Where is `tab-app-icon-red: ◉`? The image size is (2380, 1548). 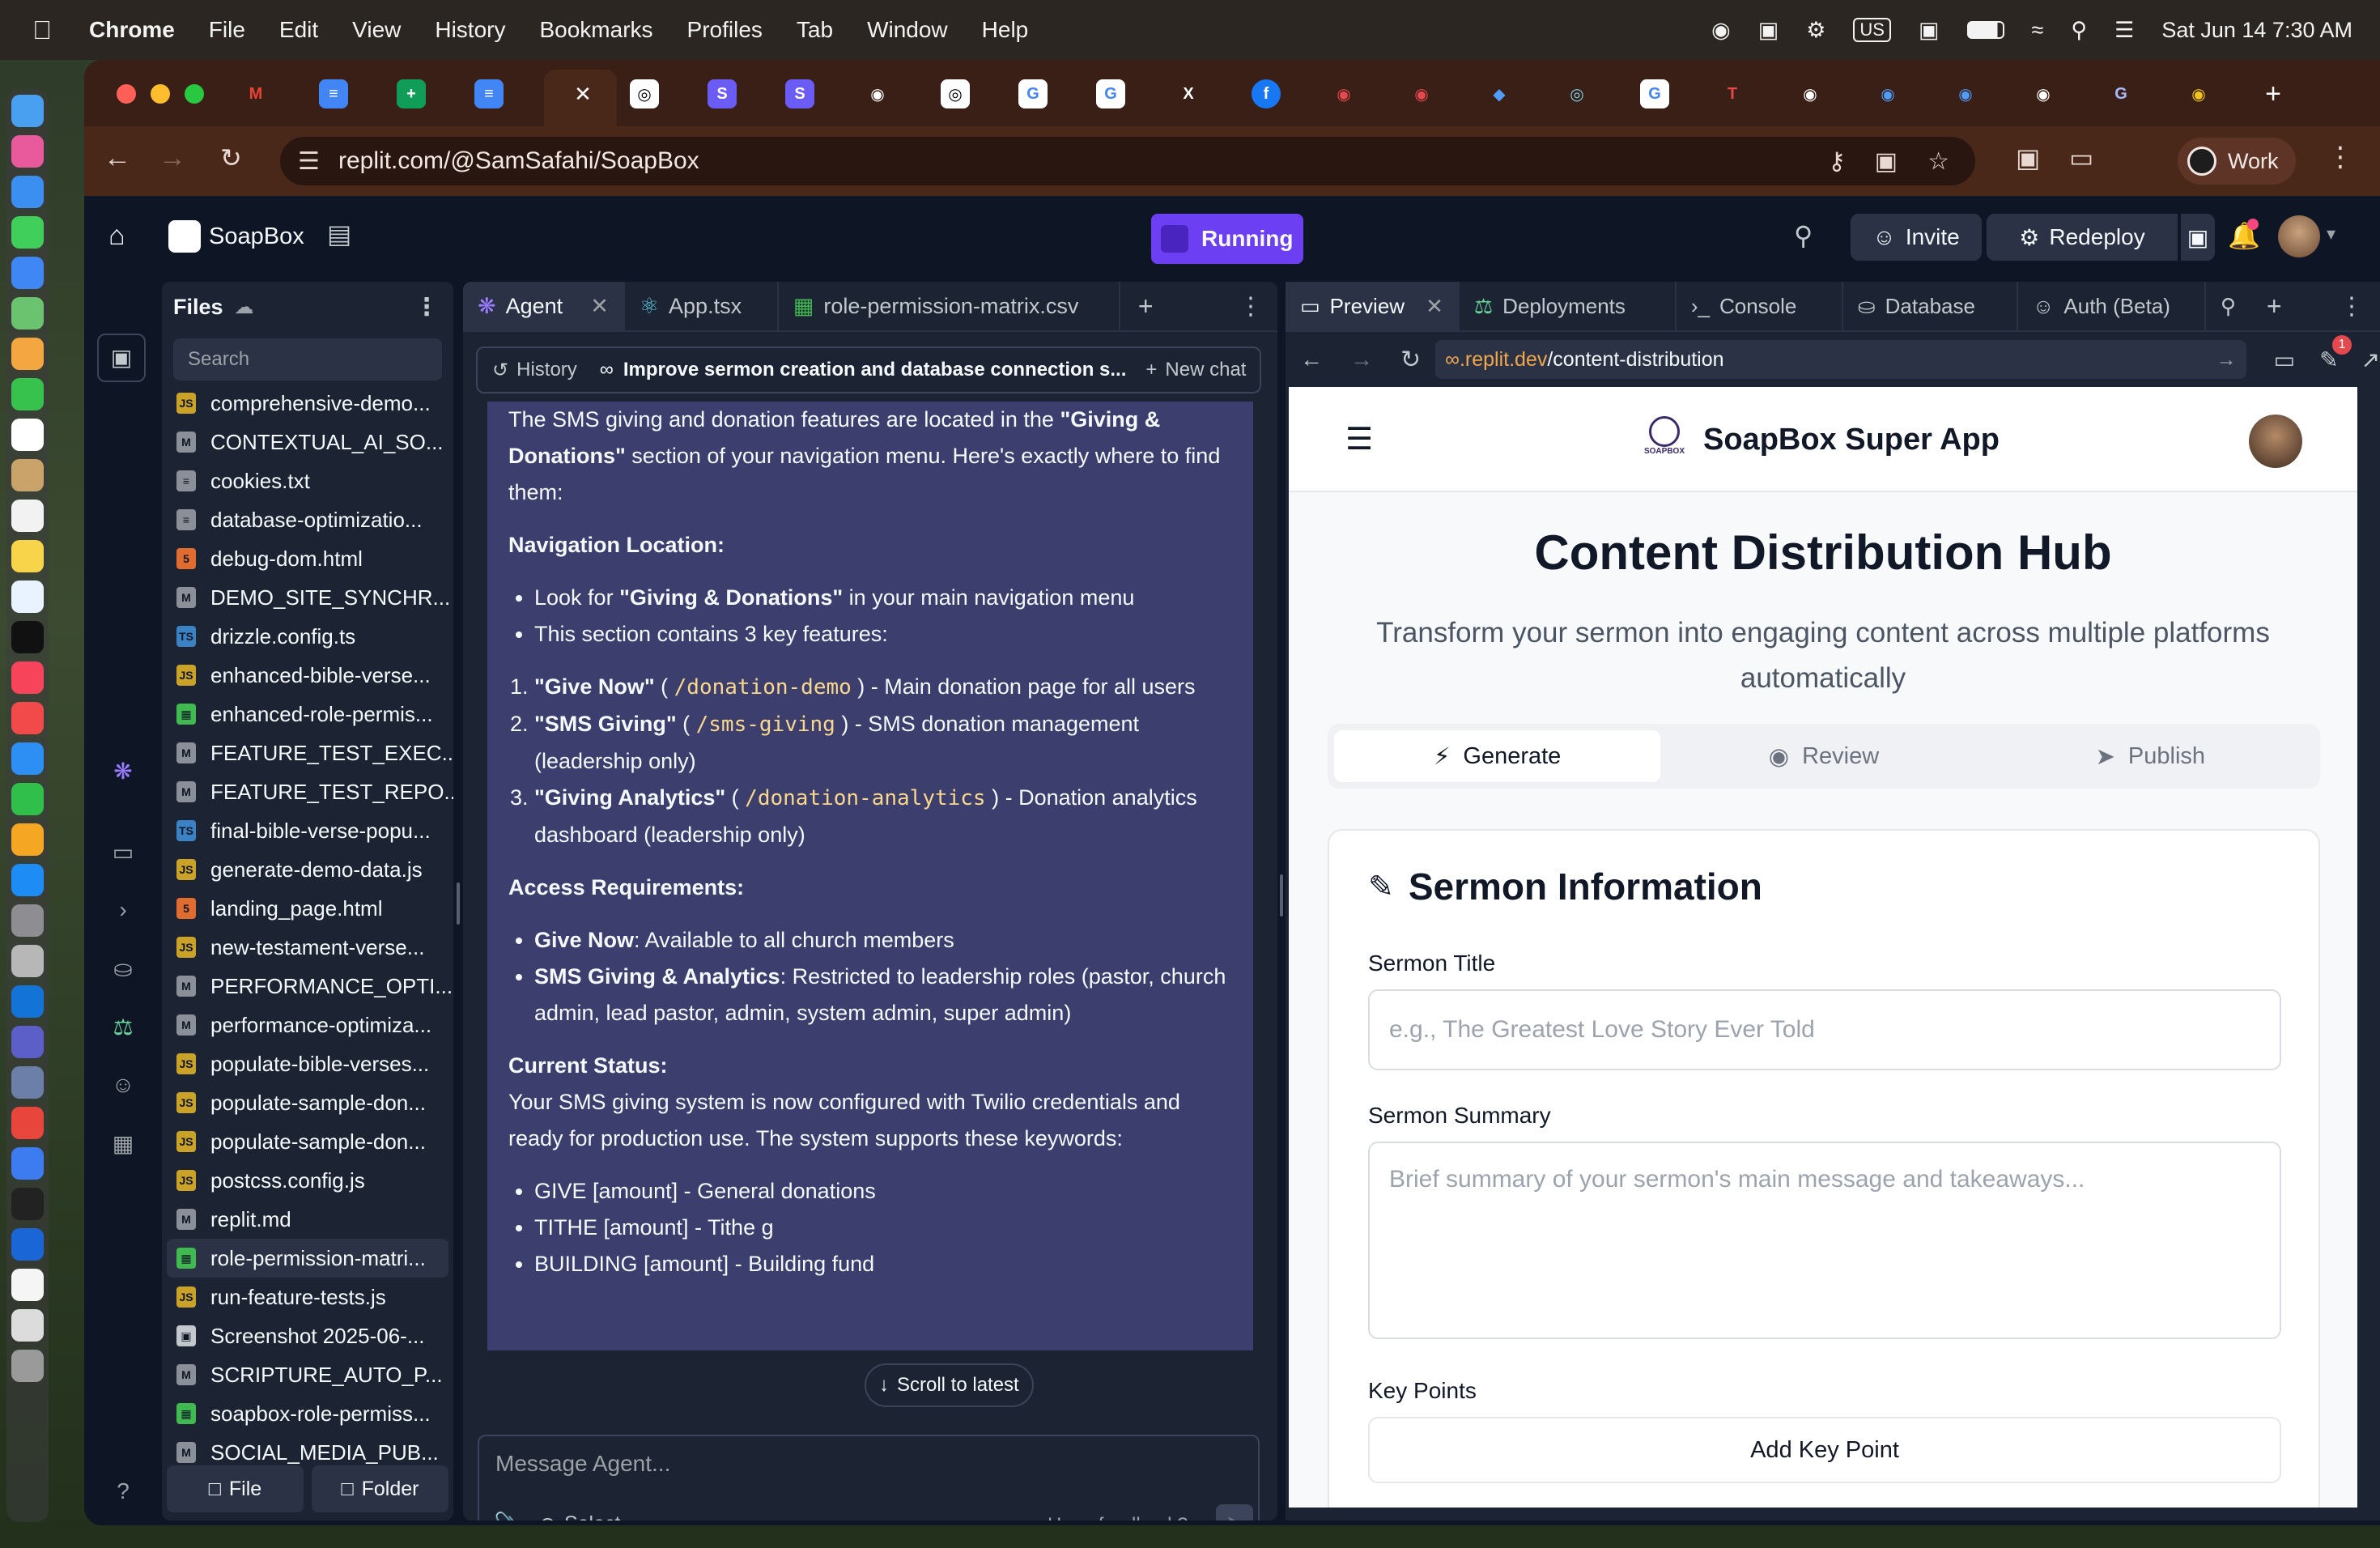 tab-app-icon-red: ◉ is located at coordinates (1344, 93).